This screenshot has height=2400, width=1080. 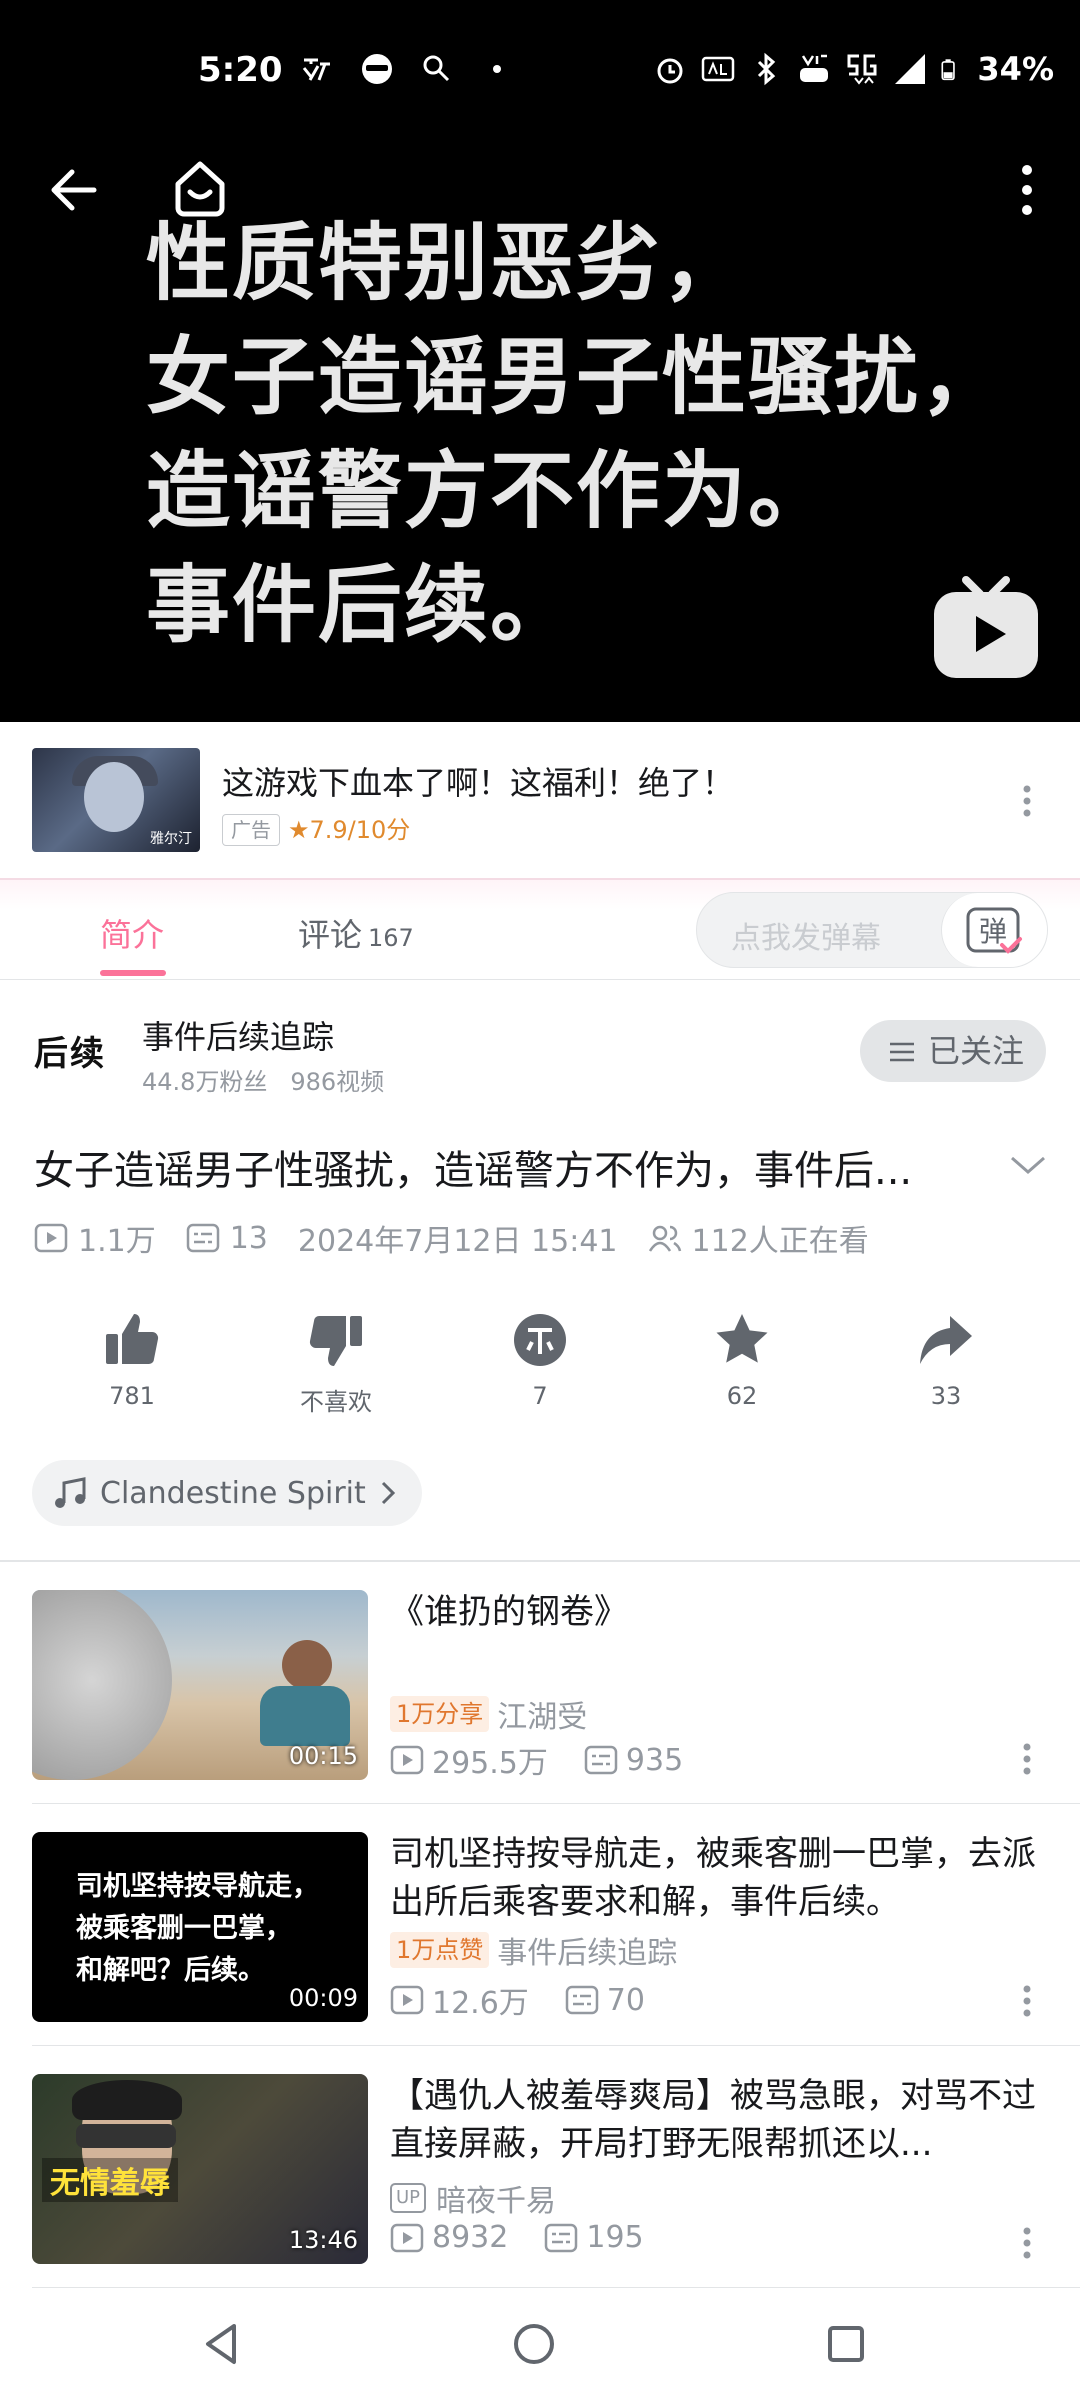 I want to click on related-stats: 12.6万 70, so click(x=517, y=2000).